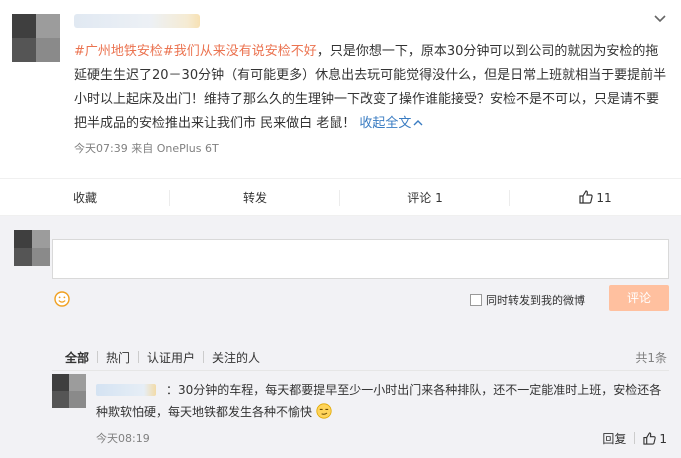 The width and height of the screenshot is (681, 458). Describe the element at coordinates (418, 123) in the screenshot. I see `chevron-up-icon` at that location.